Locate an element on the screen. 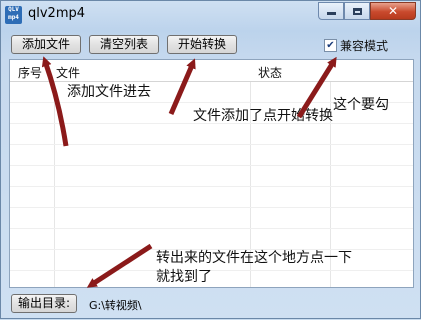  arrow-to-start-convert is located at coordinates (182, 86).